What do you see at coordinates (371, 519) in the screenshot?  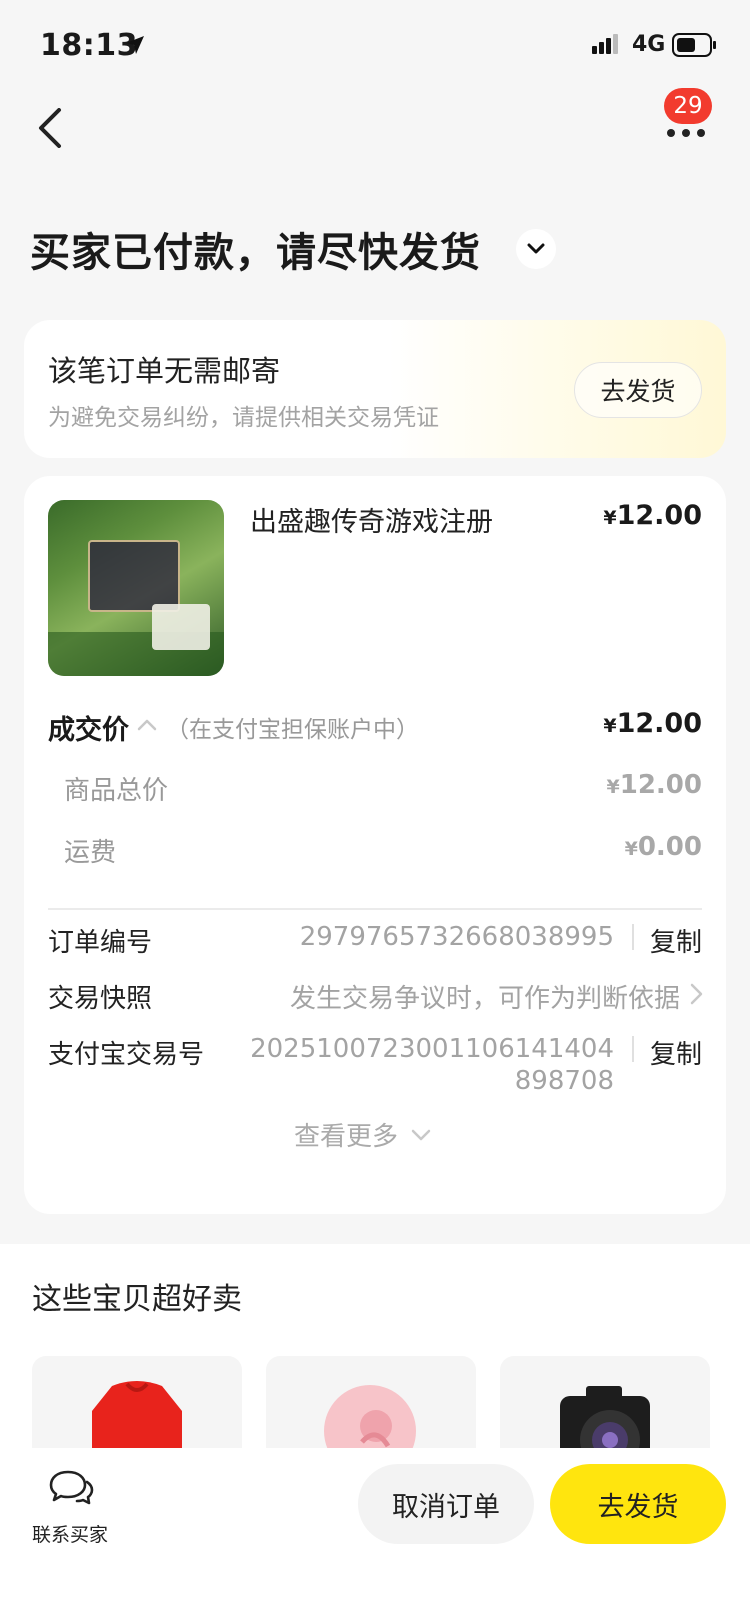 I see `product-name: 出盛趣传奇游戏注册` at bounding box center [371, 519].